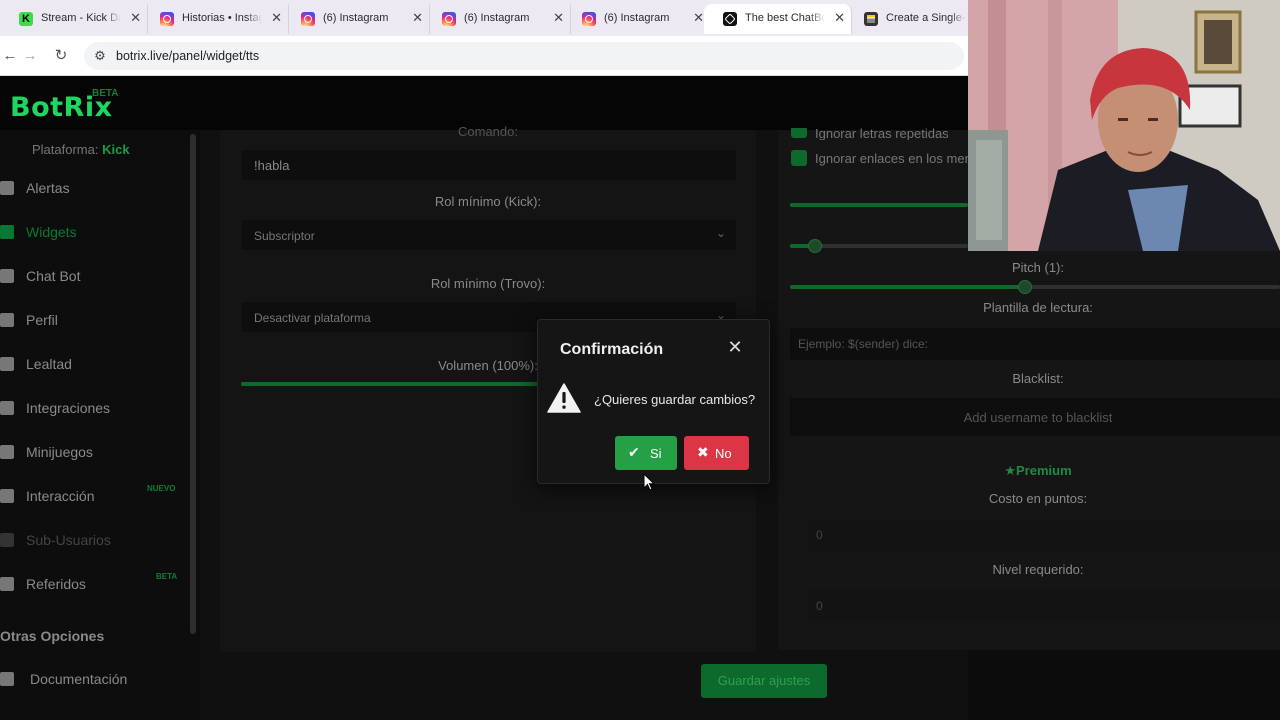 This screenshot has width=1280, height=720. Describe the element at coordinates (90, 365) in the screenshot. I see `sidebar-item-lealtad: Lealtad` at that location.